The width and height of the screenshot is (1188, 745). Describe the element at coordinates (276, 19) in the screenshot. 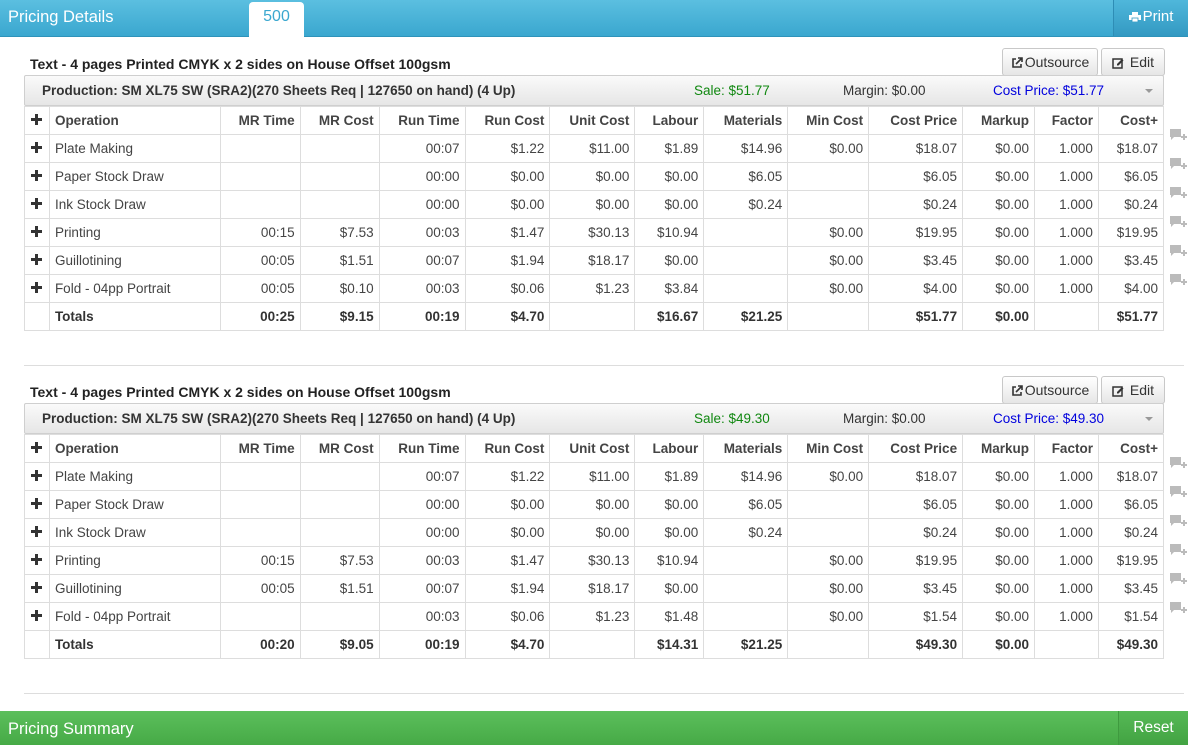

I see `tab-quantity-500: 500` at that location.